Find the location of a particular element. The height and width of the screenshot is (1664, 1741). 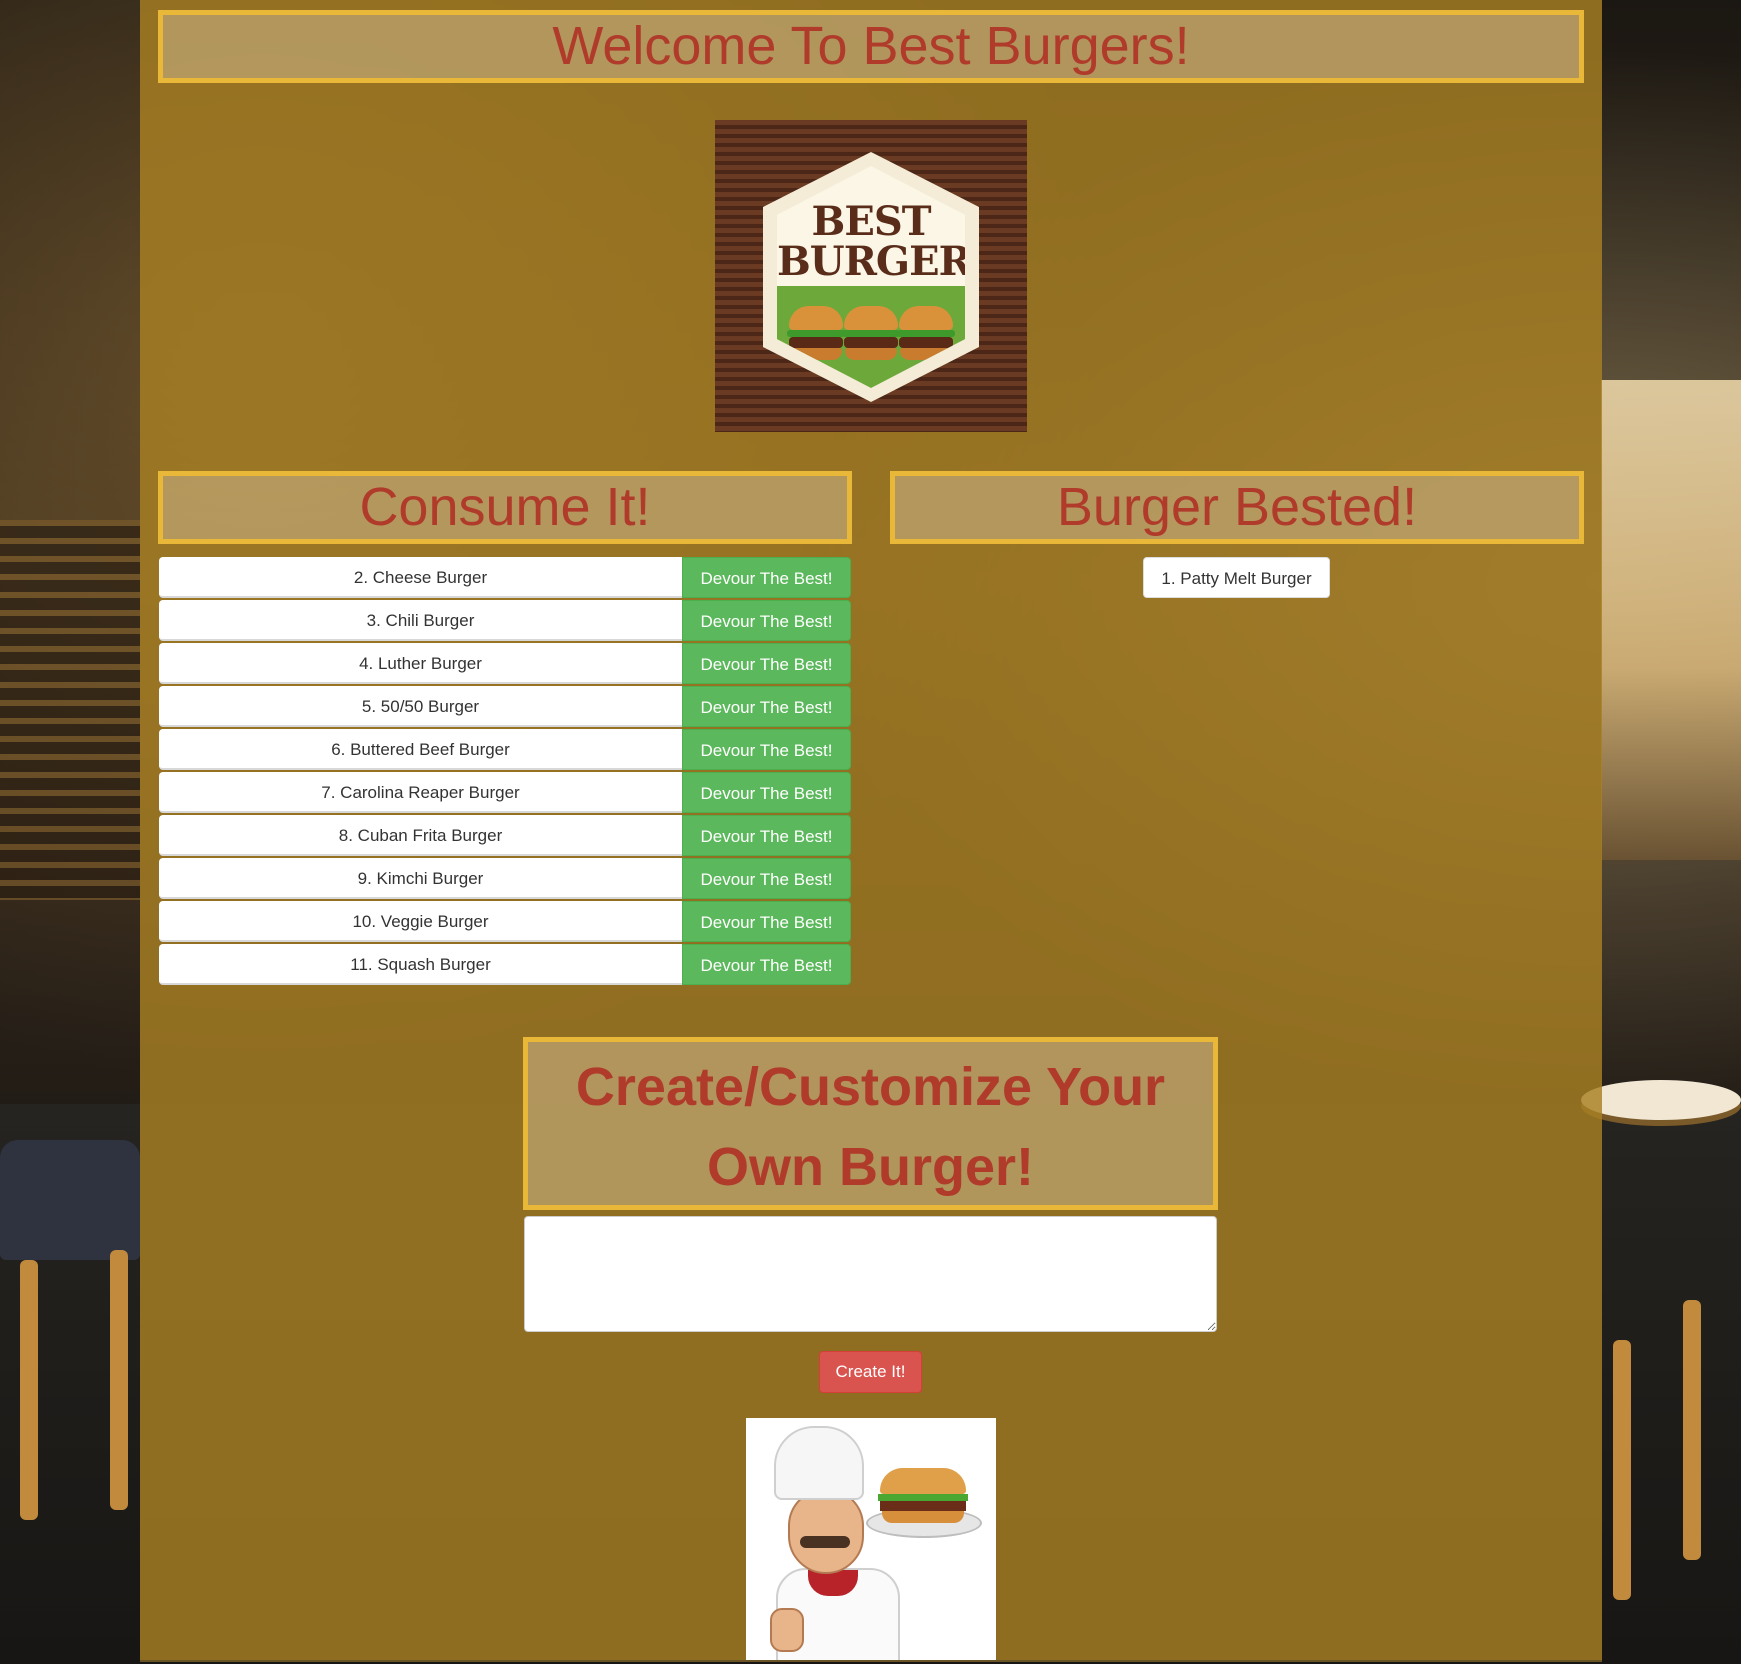

burger-row: 6. Buttered Beef Burger Devour The Best! is located at coordinates (505, 749).